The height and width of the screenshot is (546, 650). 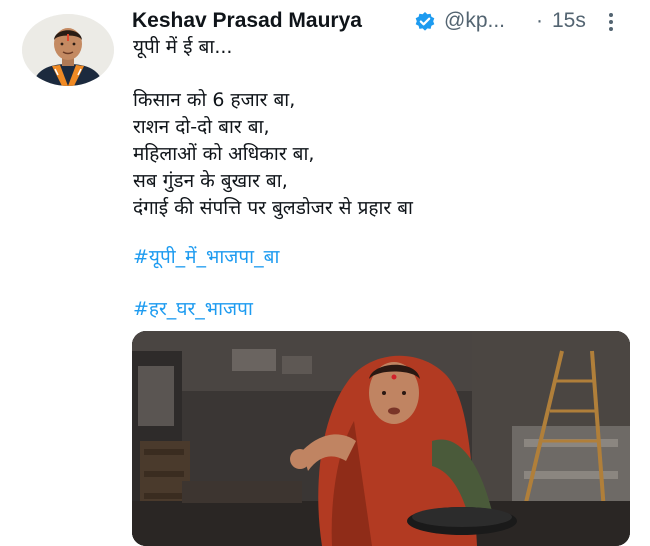 I want to click on tweet-text-line: दंगाई की संपत्ति पर बुलडोजर से प्रहार बा, so click(x=273, y=208).